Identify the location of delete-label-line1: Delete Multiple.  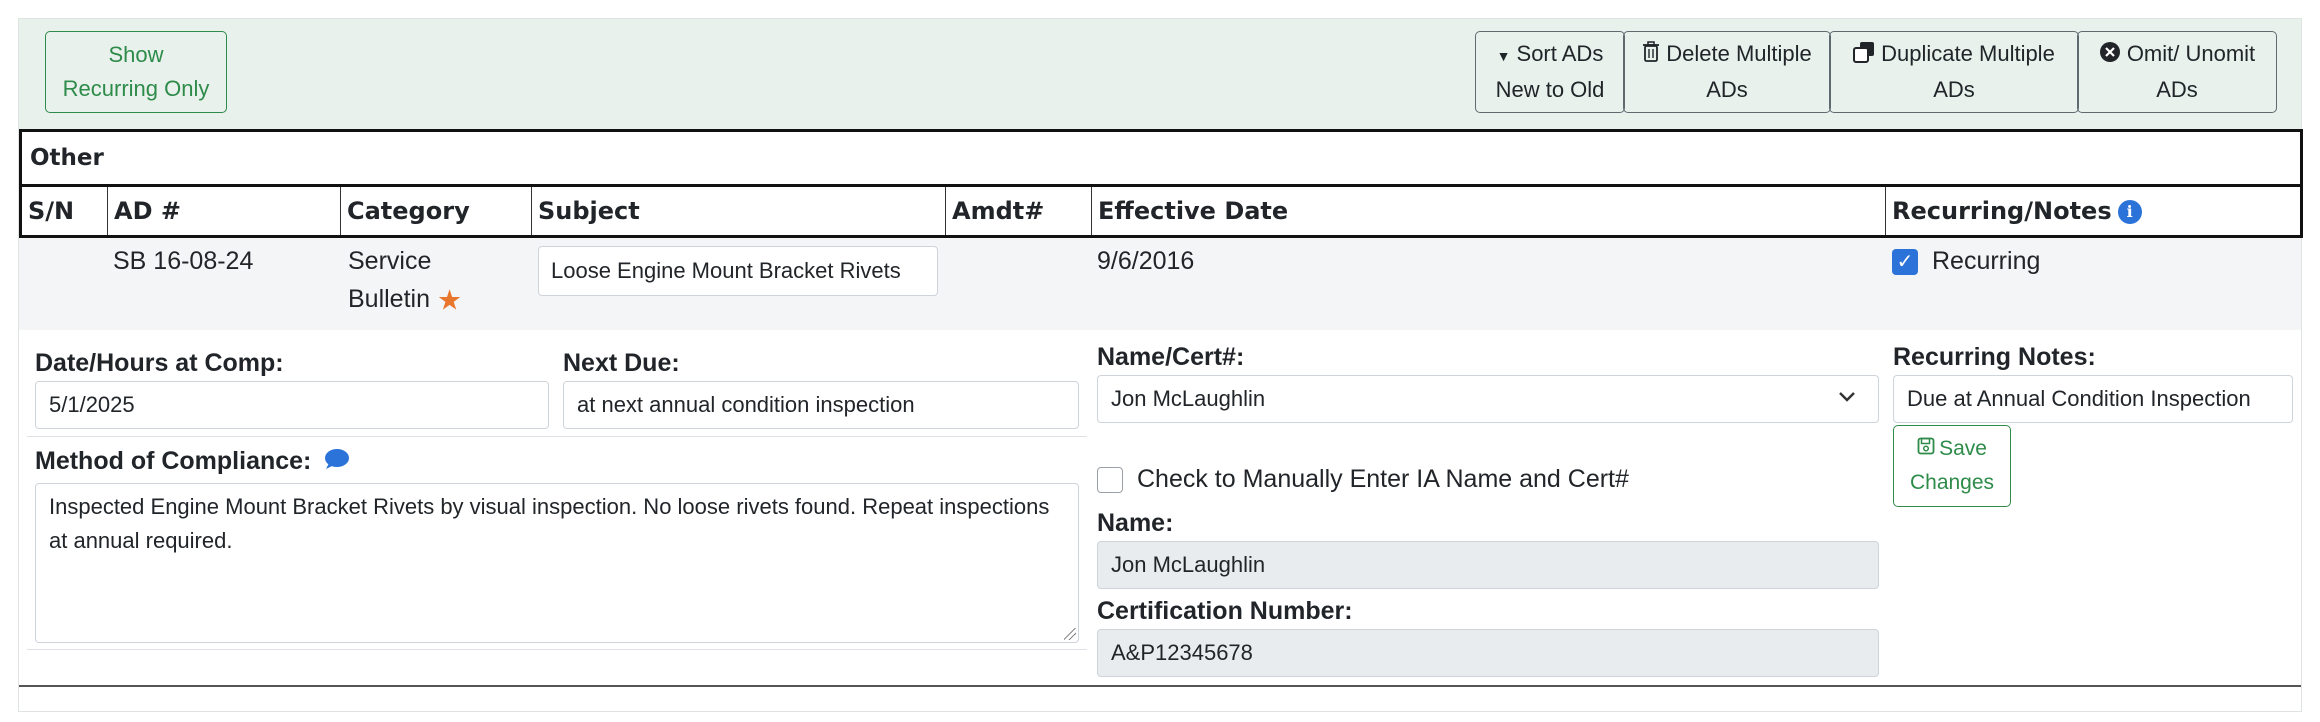
(1739, 54).